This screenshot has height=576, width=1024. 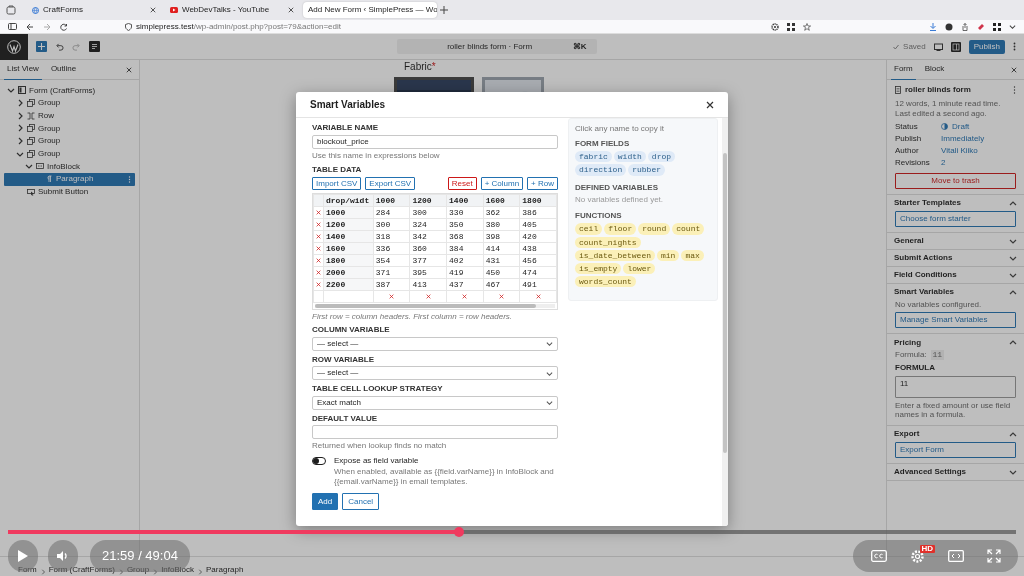 What do you see at coordinates (993, 556) in the screenshot?
I see `fullscreen-icon` at bounding box center [993, 556].